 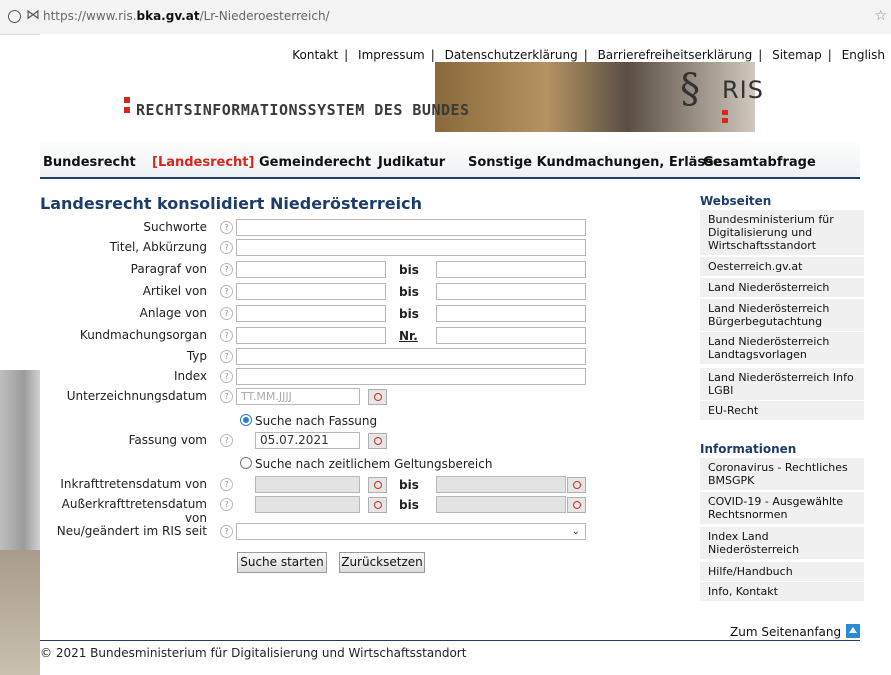 I want to click on link-kontakt: Kontakt, so click(x=315, y=55).